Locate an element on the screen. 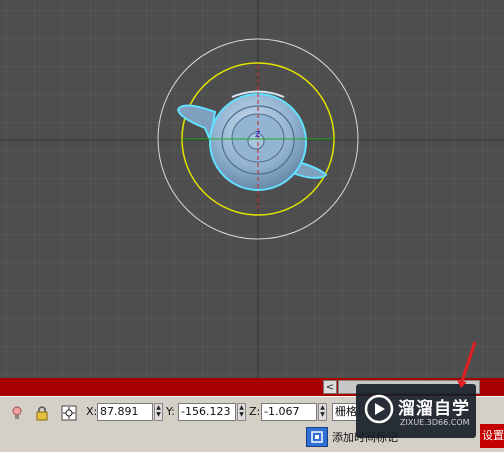 The width and height of the screenshot is (504, 452). key-mode-icon is located at coordinates (317, 437).